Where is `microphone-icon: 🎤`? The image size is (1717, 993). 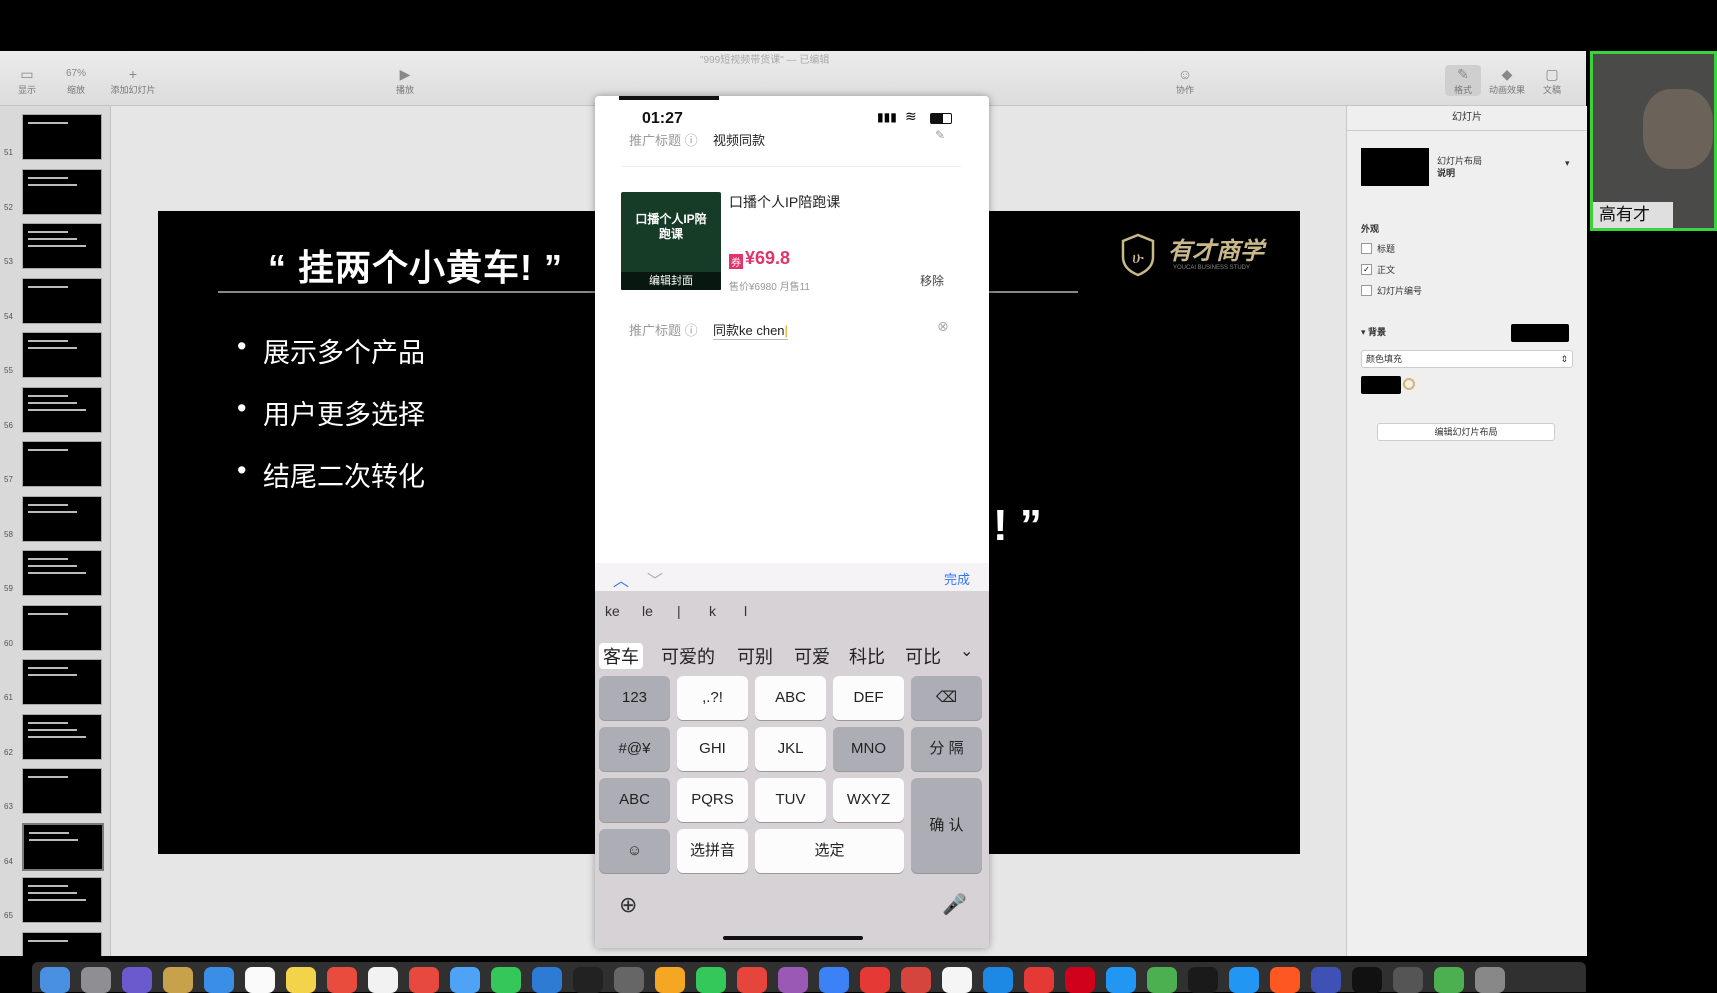 microphone-icon: 🎤 is located at coordinates (954, 904).